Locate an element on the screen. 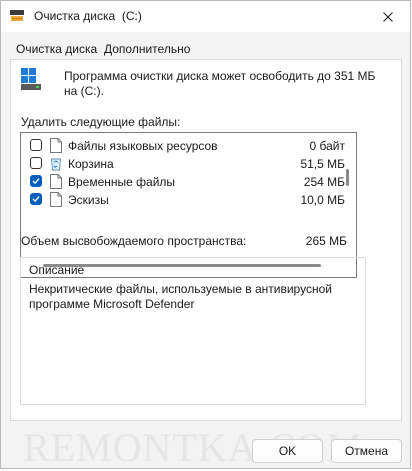 Image resolution: width=412 pixels, height=471 pixels. close-icon is located at coordinates (388, 16).